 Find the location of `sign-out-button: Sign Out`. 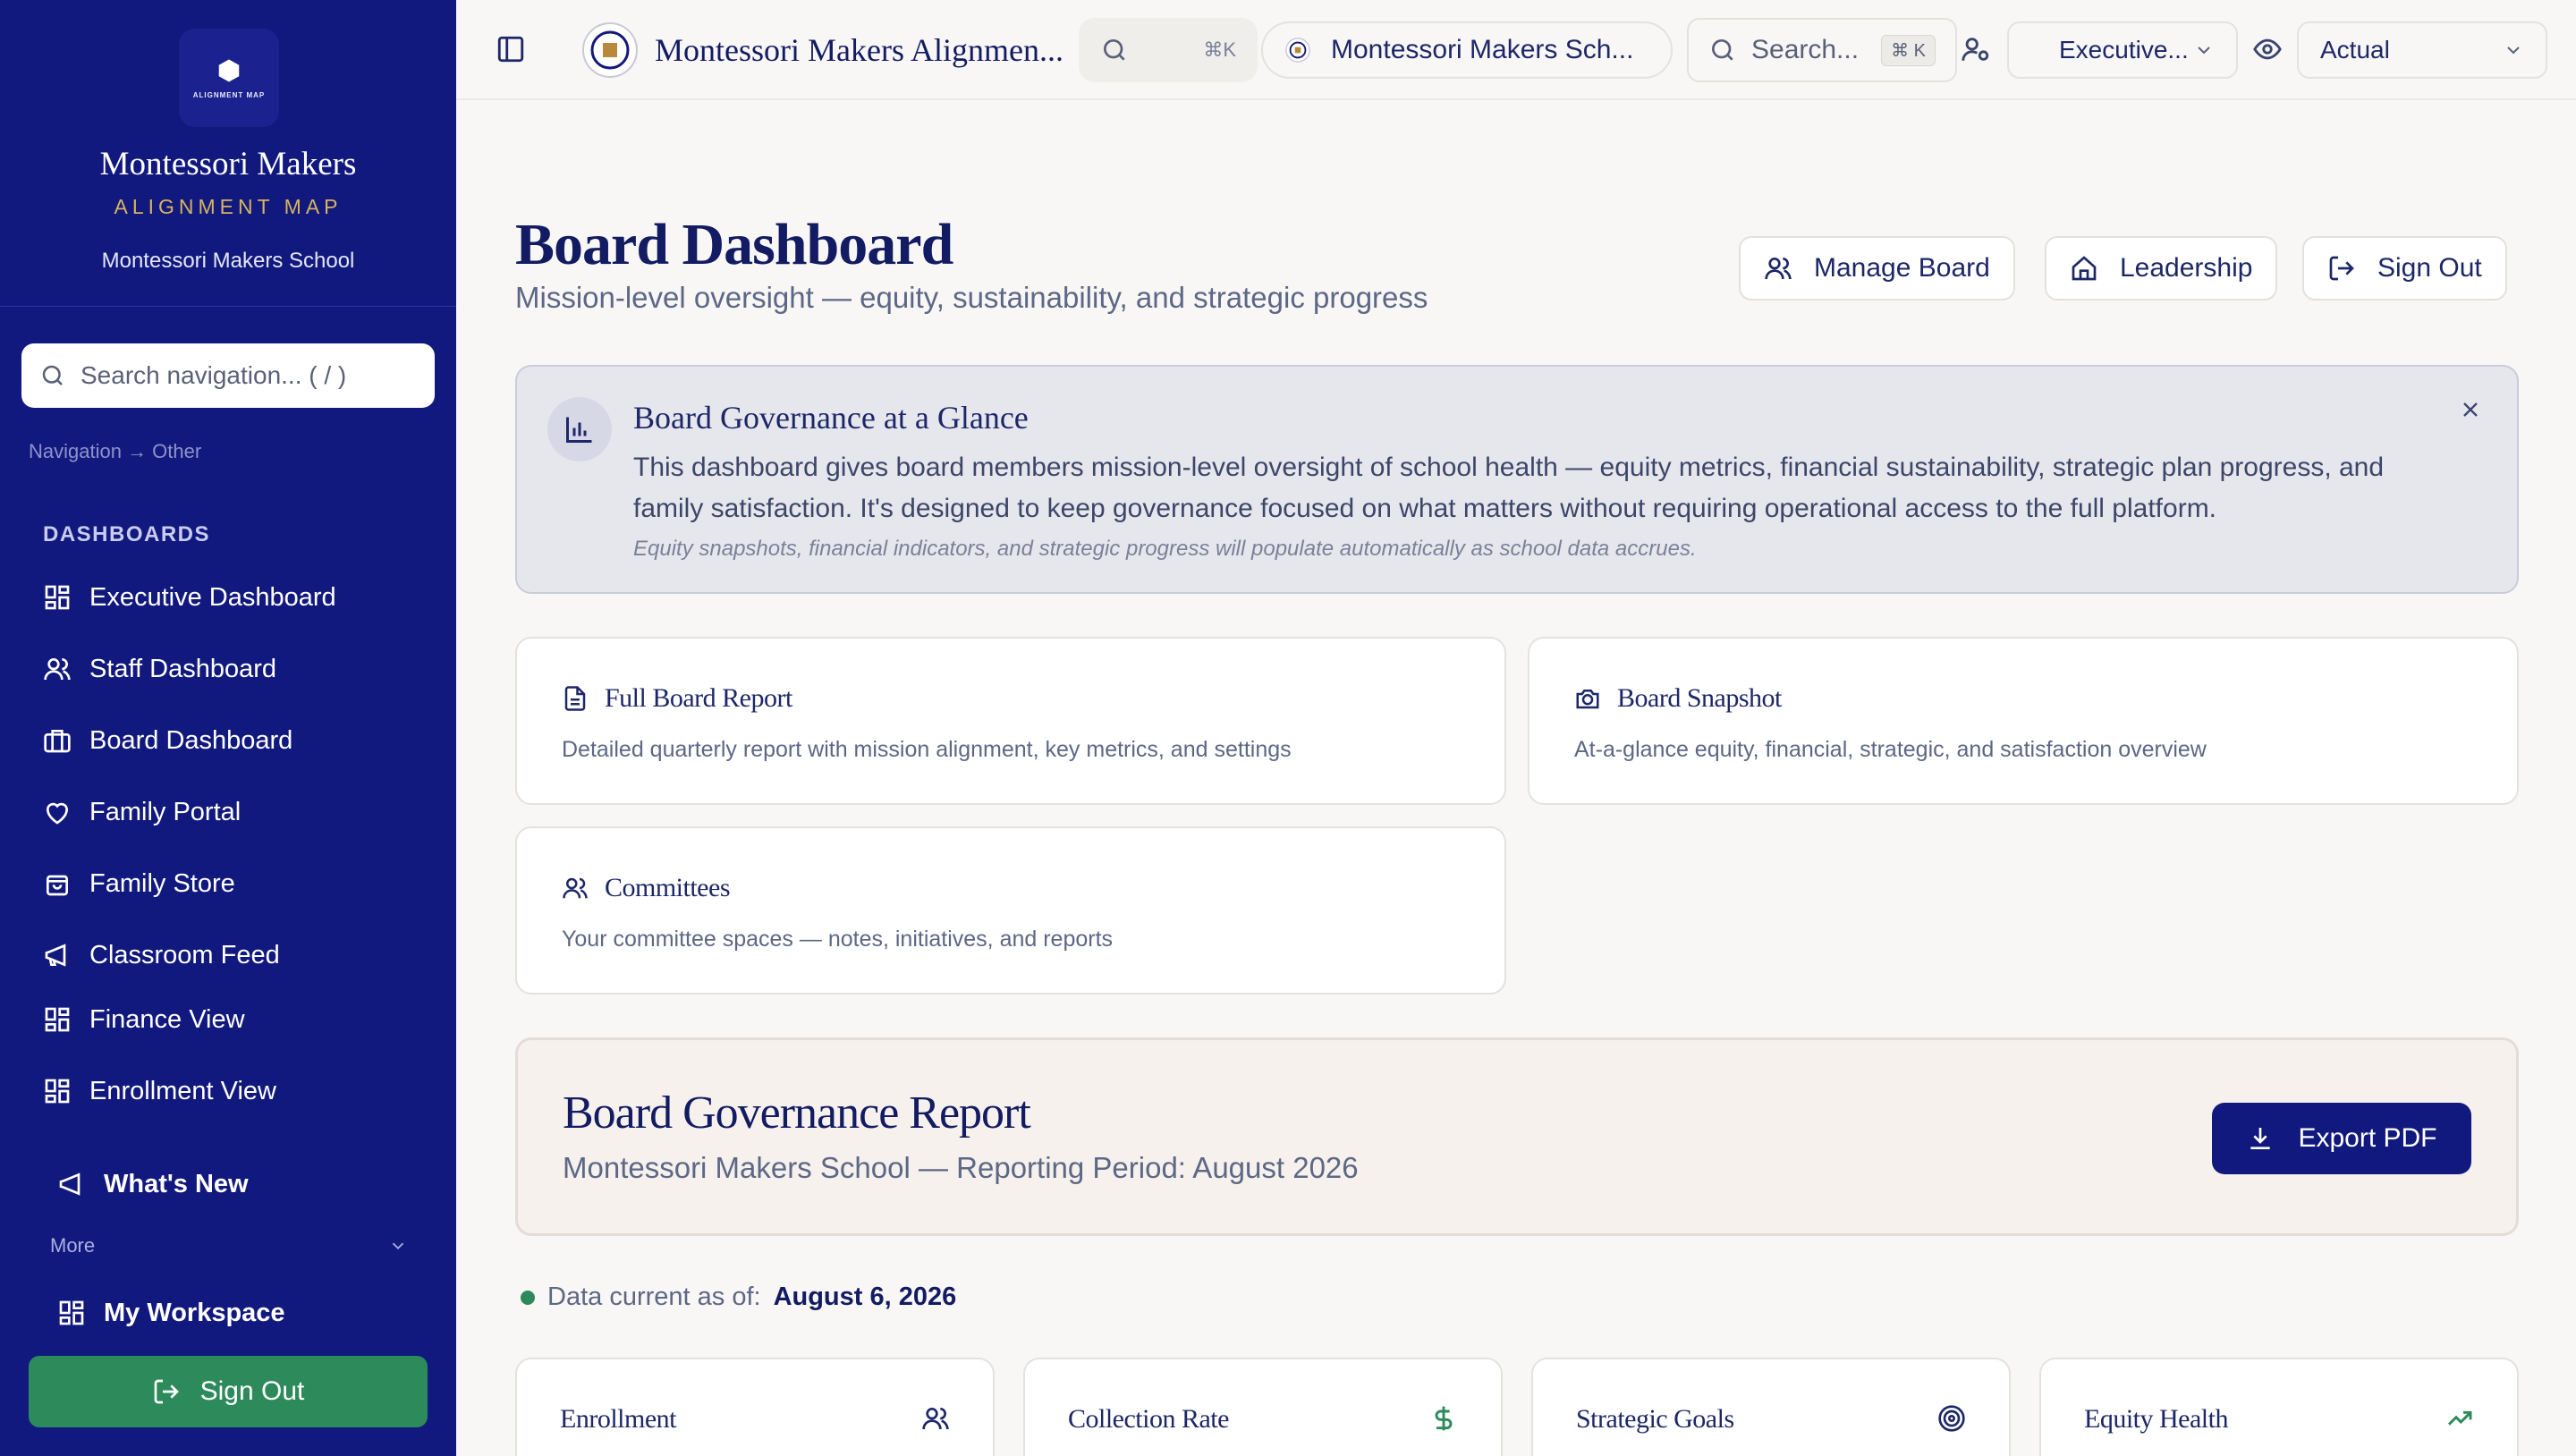

sign-out-button: Sign Out is located at coordinates (2404, 268).